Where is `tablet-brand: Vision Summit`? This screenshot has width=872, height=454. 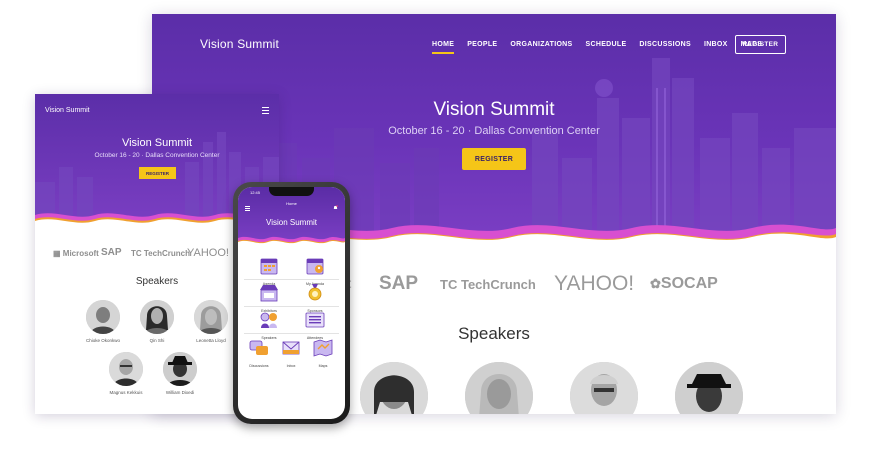 tablet-brand: Vision Summit is located at coordinates (67, 110).